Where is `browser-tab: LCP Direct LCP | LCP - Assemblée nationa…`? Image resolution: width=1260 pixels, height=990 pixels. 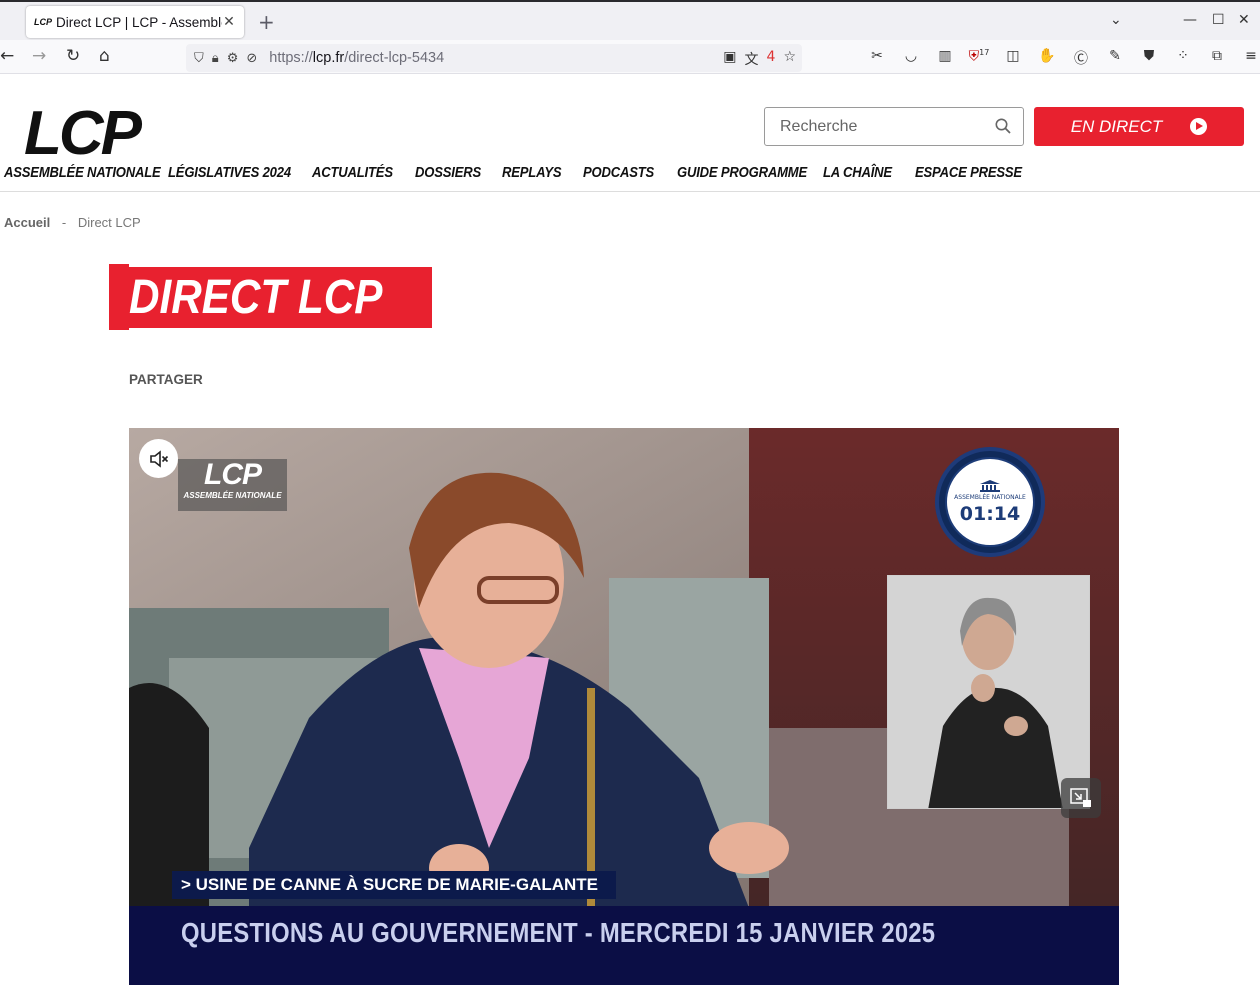 browser-tab: LCP Direct LCP | LCP - Assemblée nationa… is located at coordinates (135, 22).